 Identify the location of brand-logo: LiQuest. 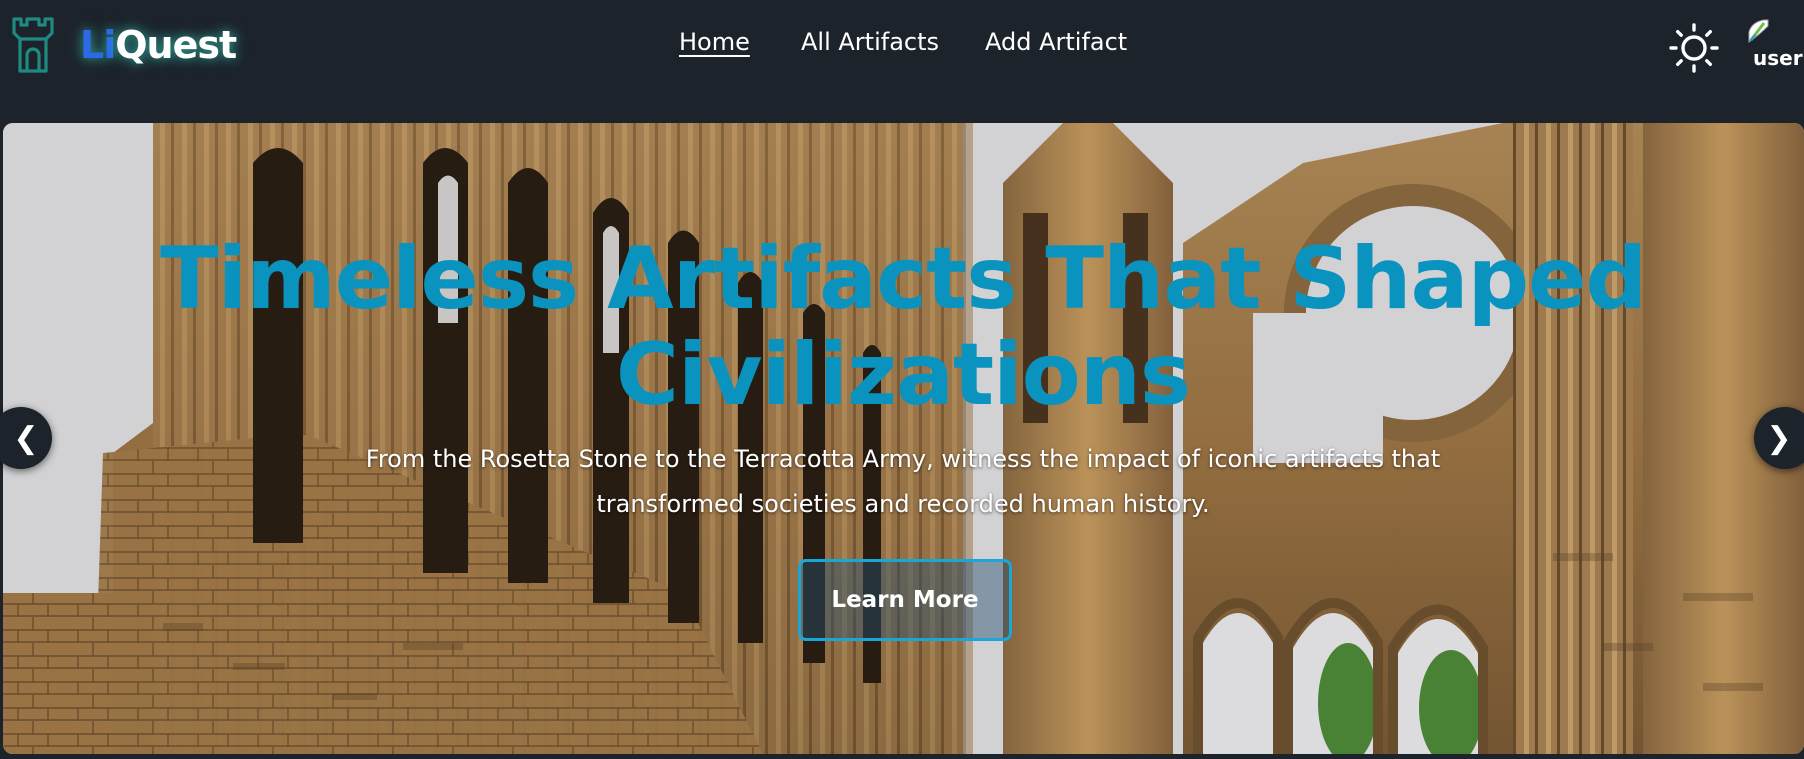
(123, 45).